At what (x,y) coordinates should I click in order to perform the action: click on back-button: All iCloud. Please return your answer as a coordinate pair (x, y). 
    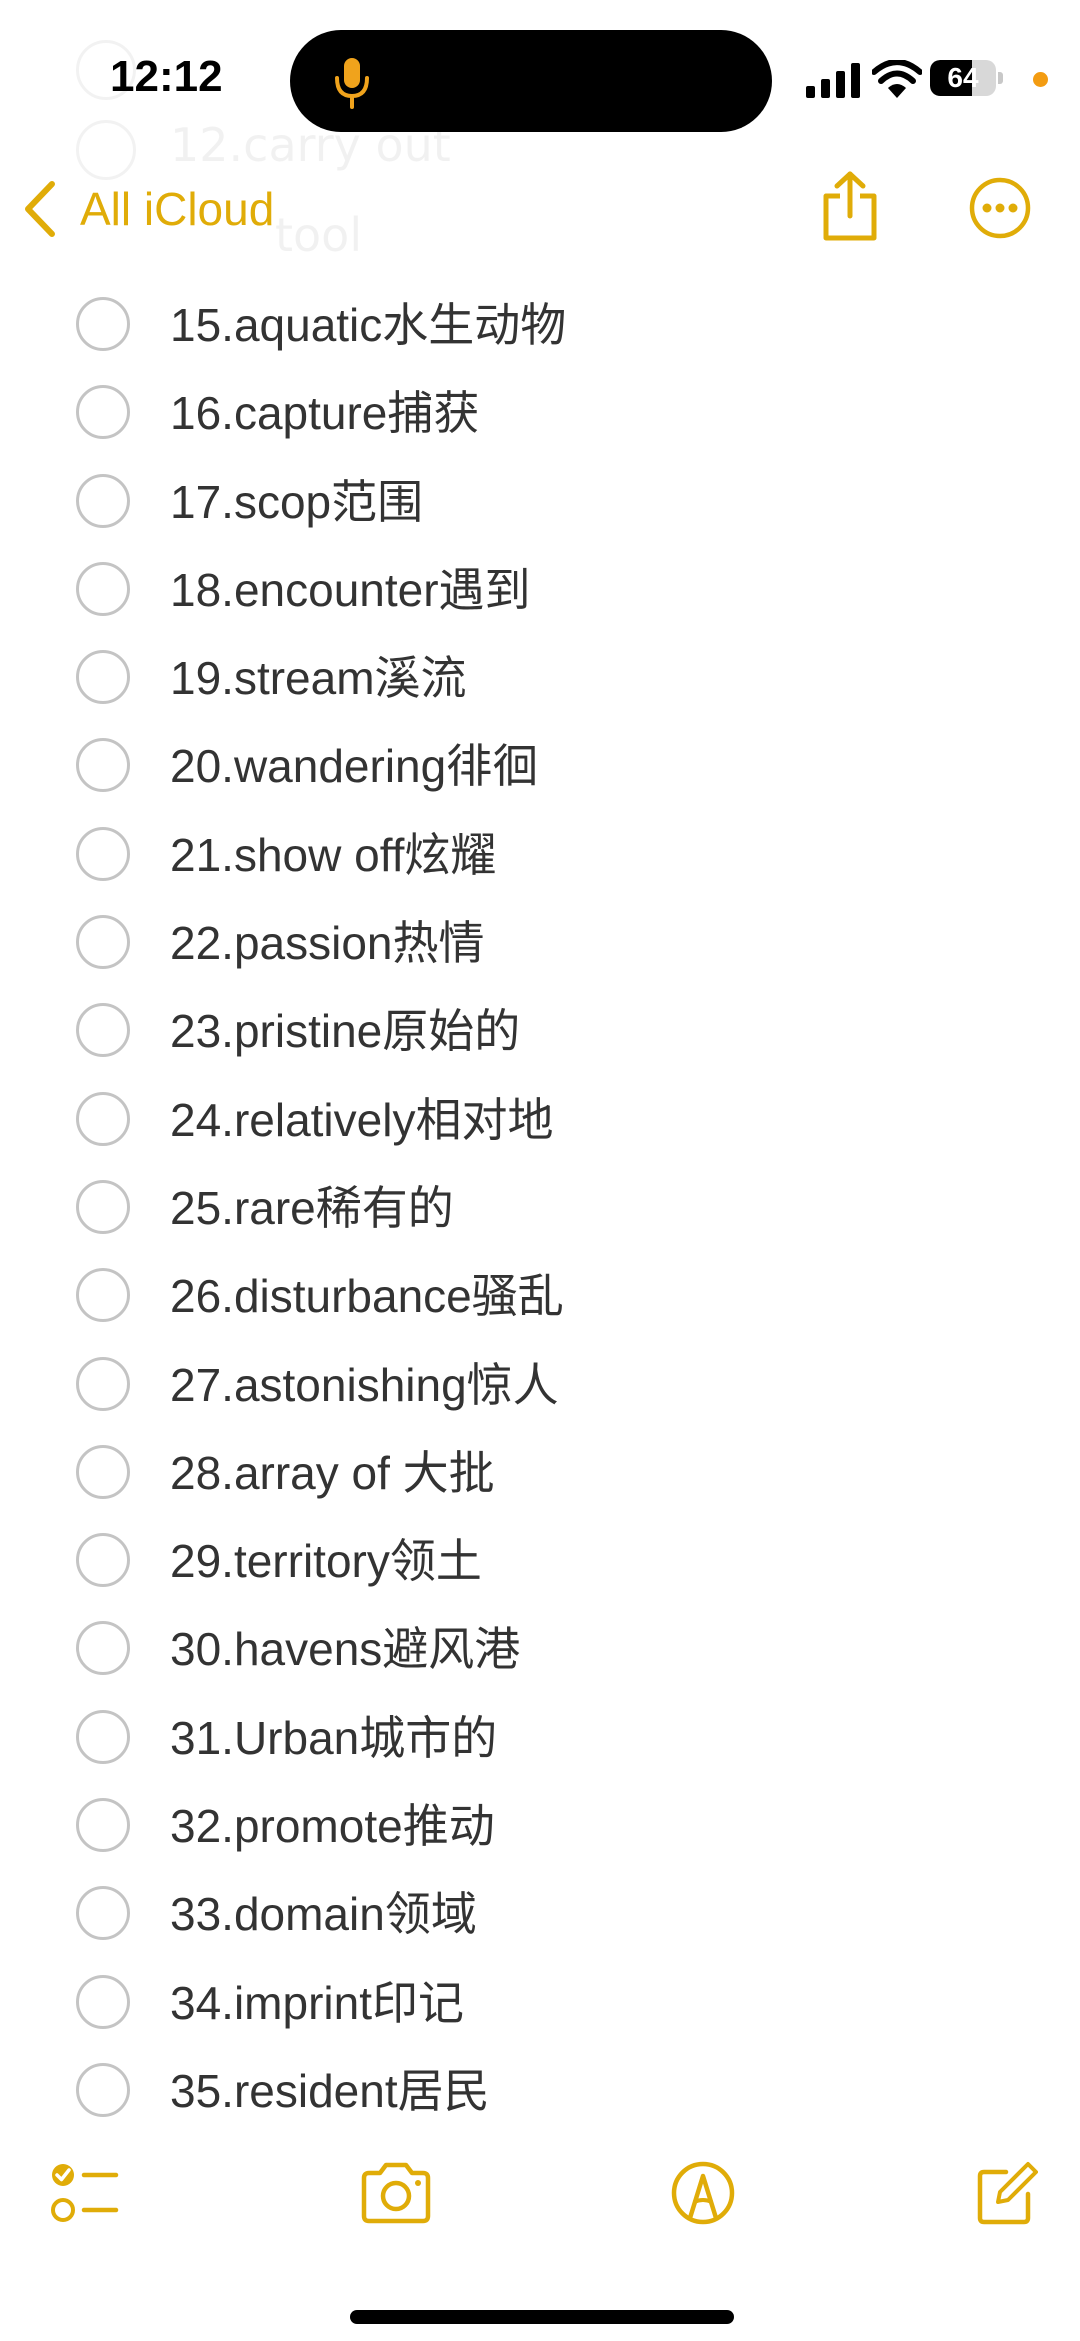
    Looking at the image, I should click on (148, 209).